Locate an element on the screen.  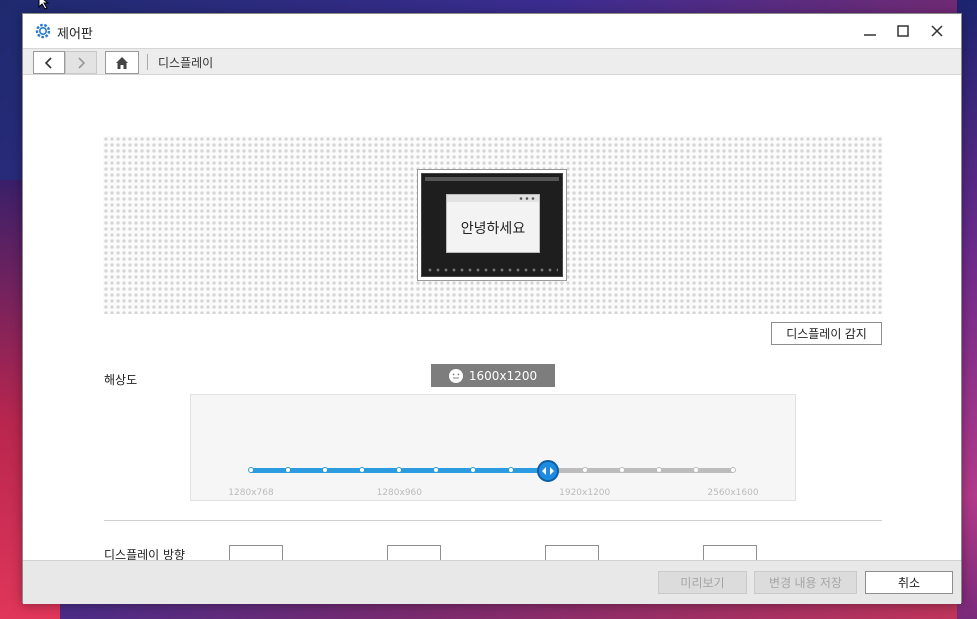
arrows-left-right-icon is located at coordinates (547, 471).